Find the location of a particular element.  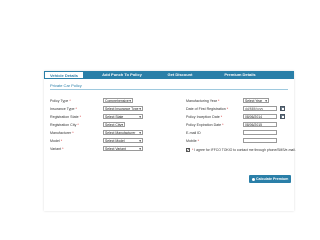

first-registration-date-label: Date of First Registration * is located at coordinates (207, 109).